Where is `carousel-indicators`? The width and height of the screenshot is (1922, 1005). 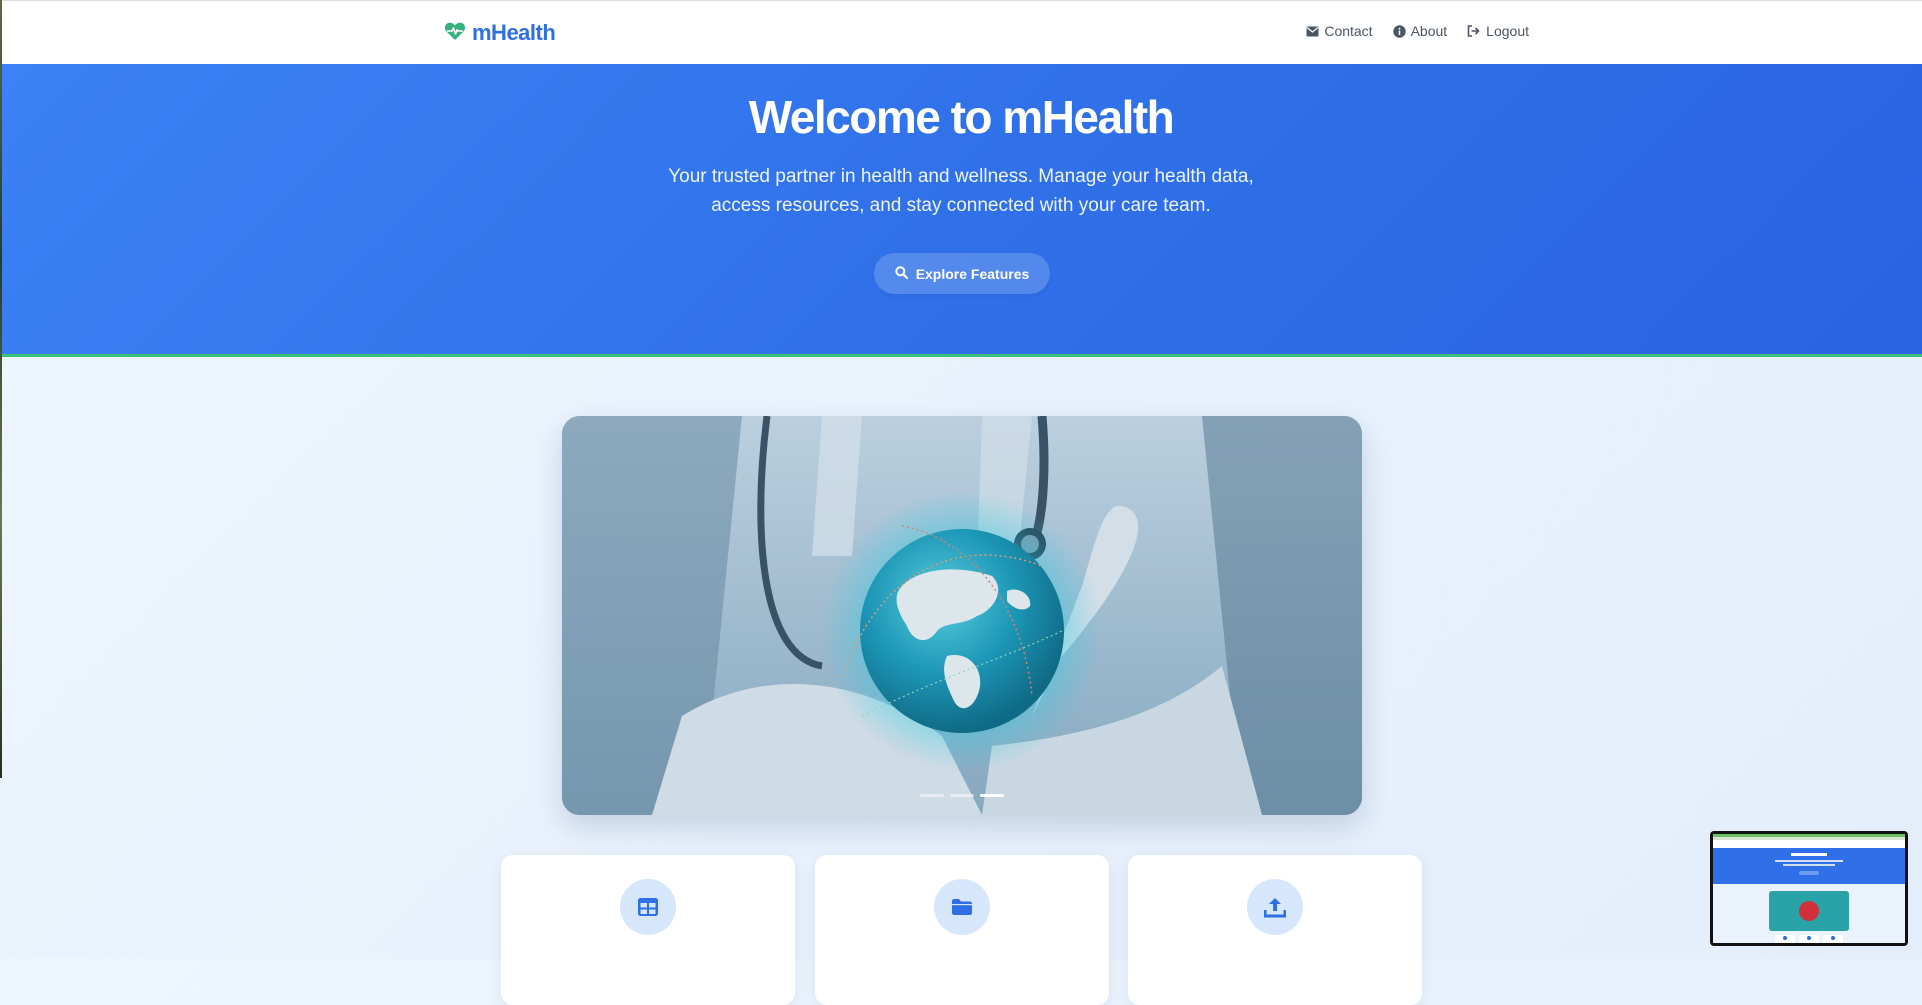
carousel-indicators is located at coordinates (962, 795).